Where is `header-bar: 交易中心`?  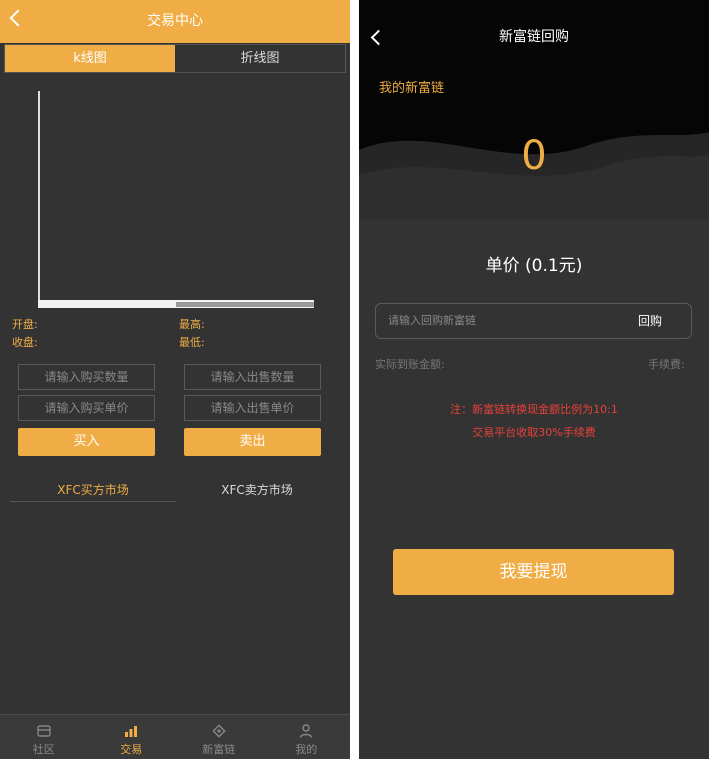
header-bar: 交易中心 is located at coordinates (175, 21).